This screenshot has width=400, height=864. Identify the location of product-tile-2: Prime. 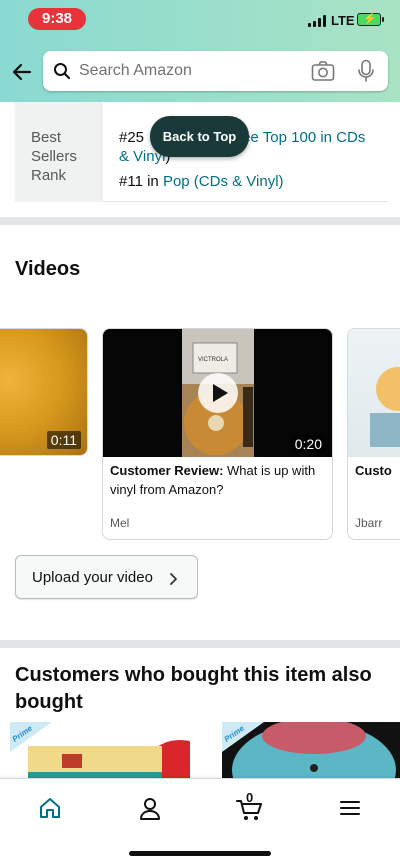
(311, 750).